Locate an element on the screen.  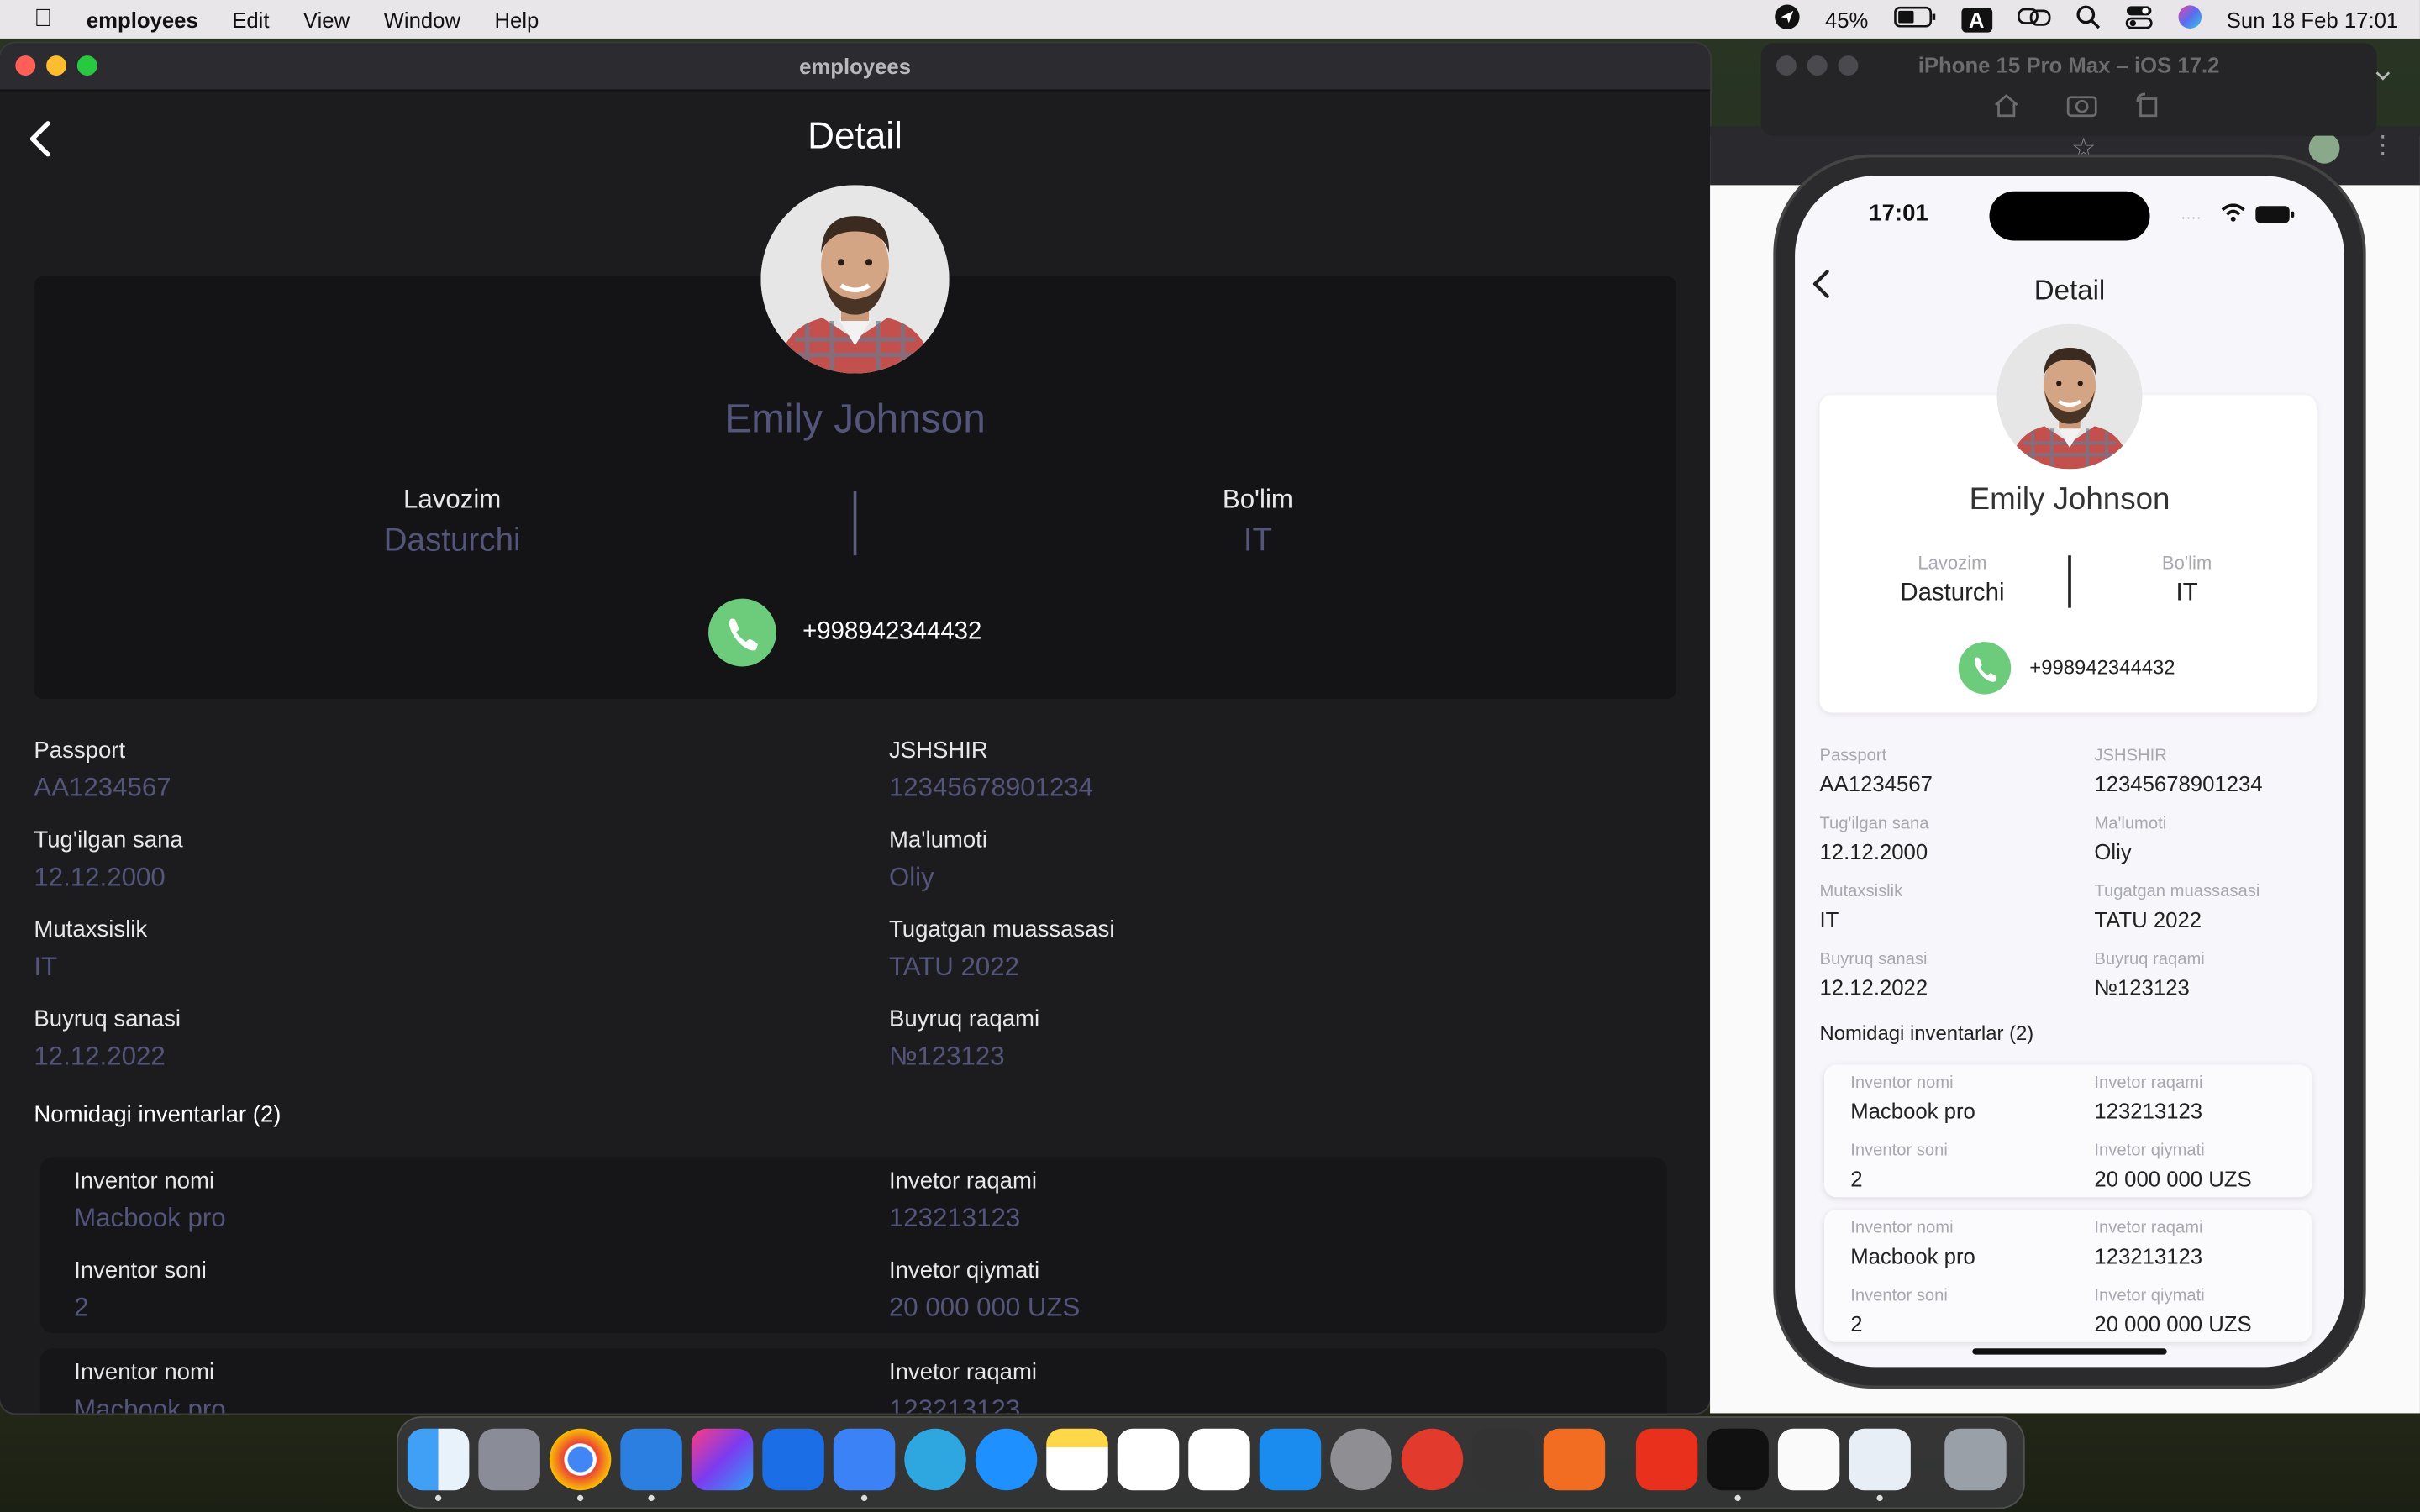
menu-edit: Edit is located at coordinates (250, 19).